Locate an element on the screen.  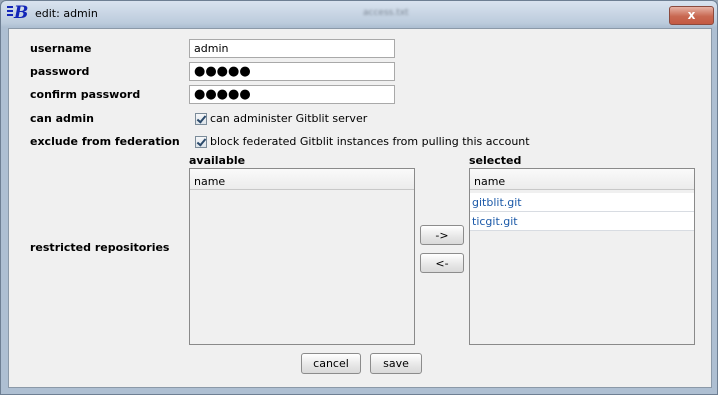
remove-repository-button: <- is located at coordinates (442, 263).